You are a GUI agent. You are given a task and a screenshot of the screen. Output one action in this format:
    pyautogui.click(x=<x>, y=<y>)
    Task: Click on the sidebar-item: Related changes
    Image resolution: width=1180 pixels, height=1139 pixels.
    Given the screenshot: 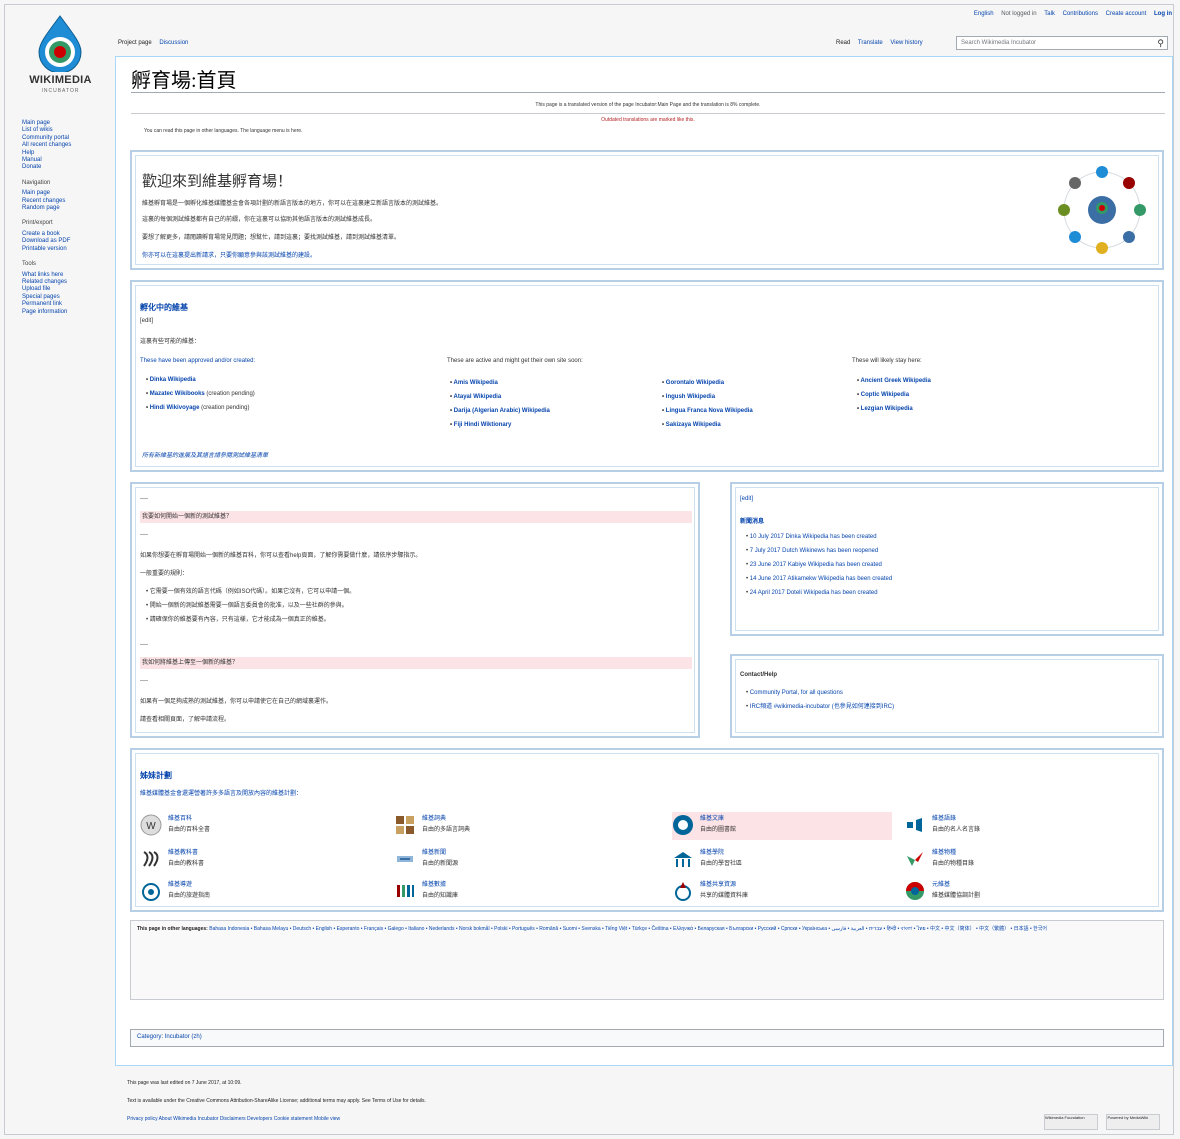 What is the action you would take?
    pyautogui.click(x=66, y=282)
    